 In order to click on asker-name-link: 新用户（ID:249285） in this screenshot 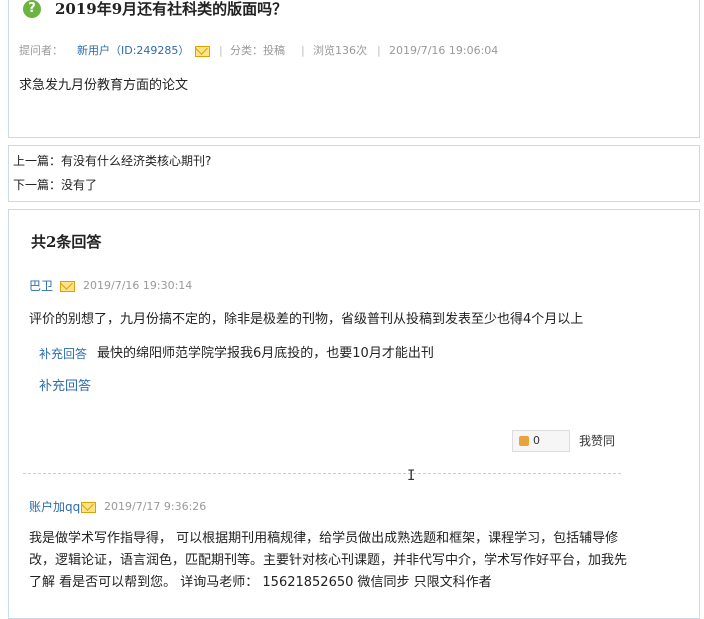, I will do `click(133, 51)`.